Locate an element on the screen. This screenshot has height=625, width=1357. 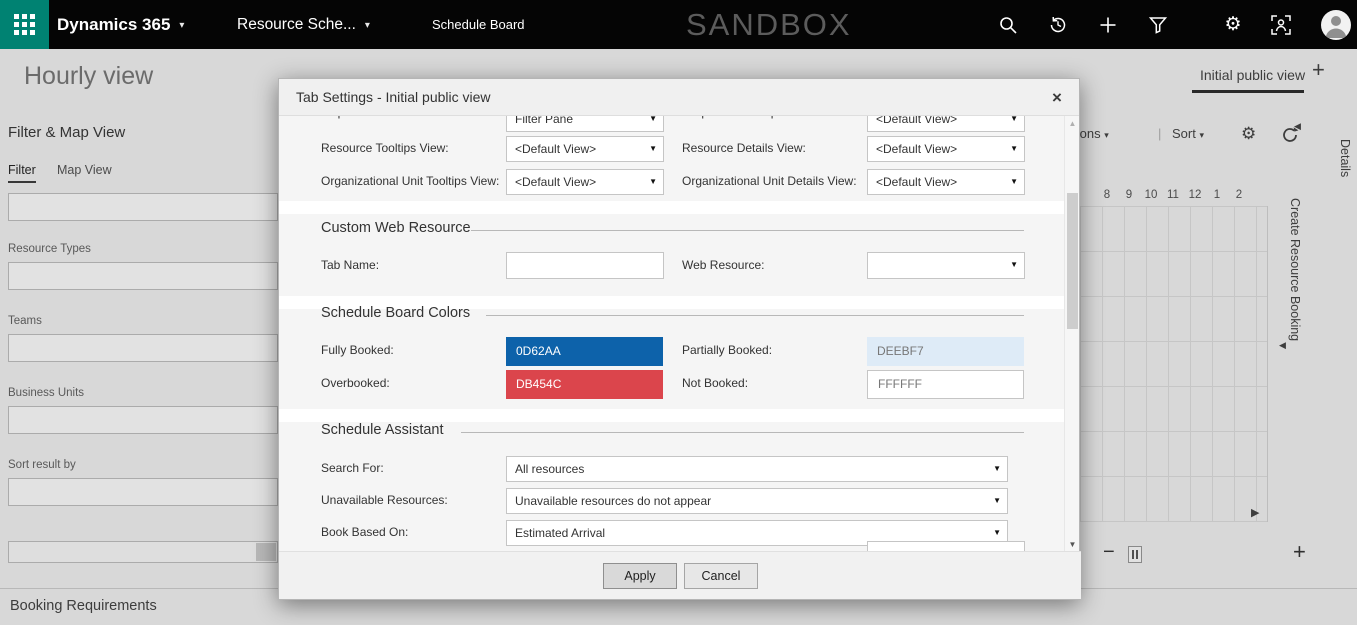
partially-booked-color-field: DEEBF7 is located at coordinates (945, 351).